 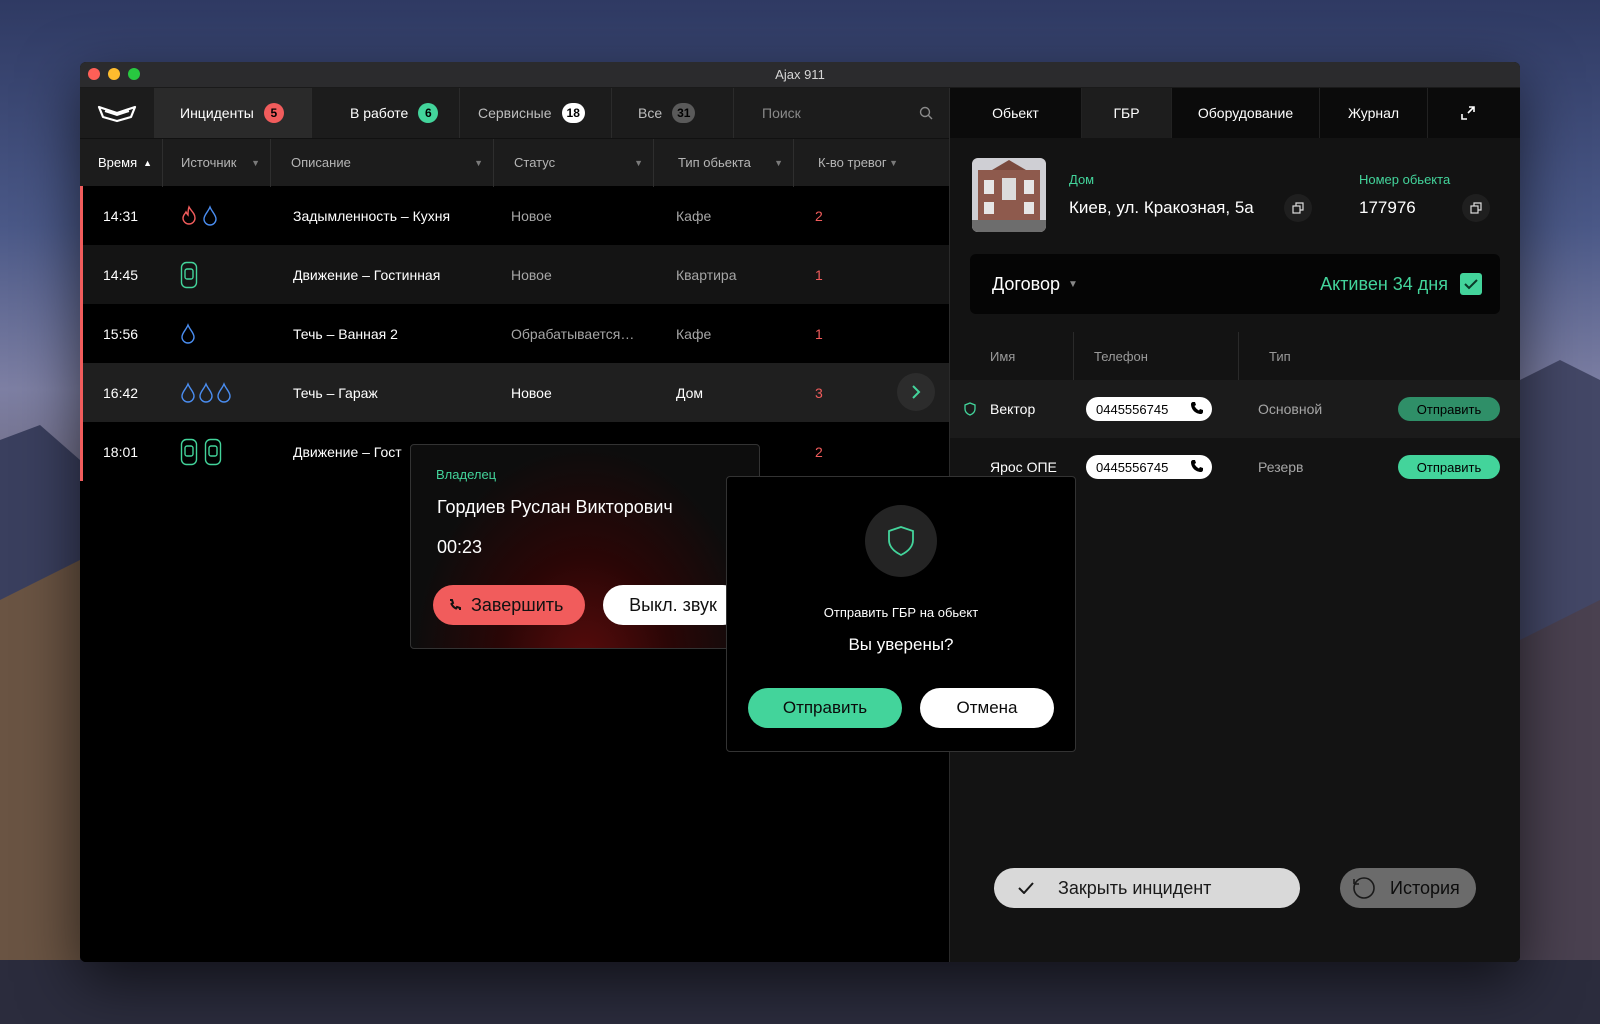 What do you see at coordinates (1127, 113) in the screenshot?
I see `tab-gbr: ГБР` at bounding box center [1127, 113].